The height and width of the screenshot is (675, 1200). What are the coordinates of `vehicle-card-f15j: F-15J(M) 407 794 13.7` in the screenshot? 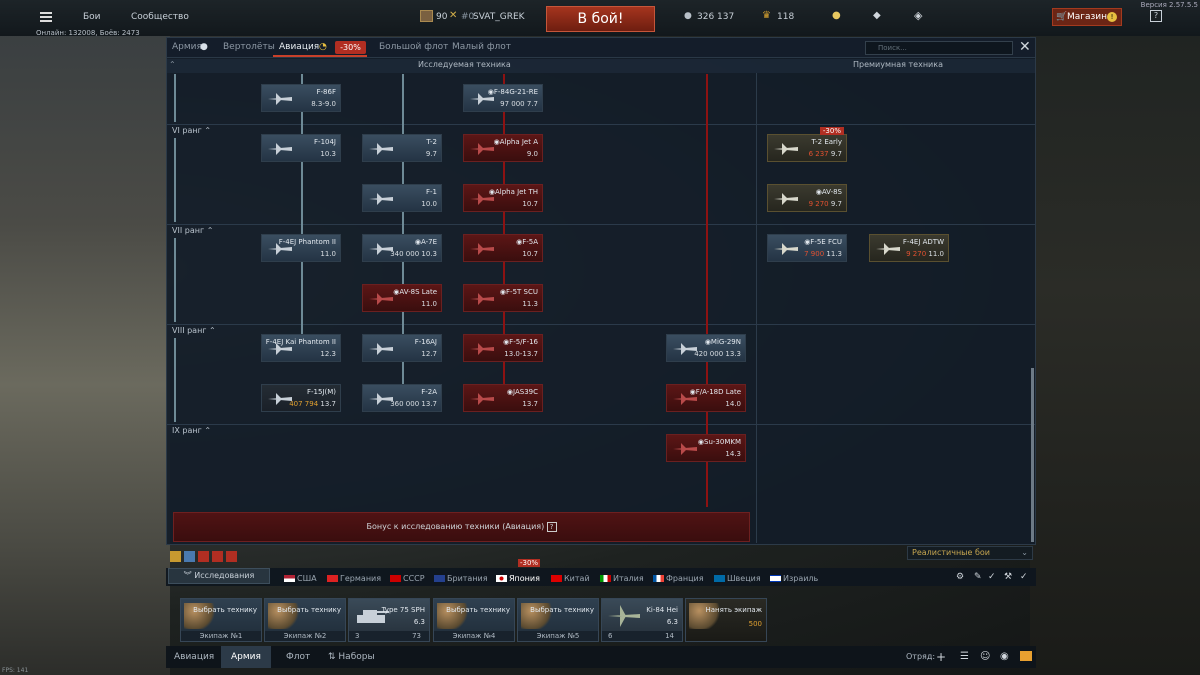 It's located at (301, 398).